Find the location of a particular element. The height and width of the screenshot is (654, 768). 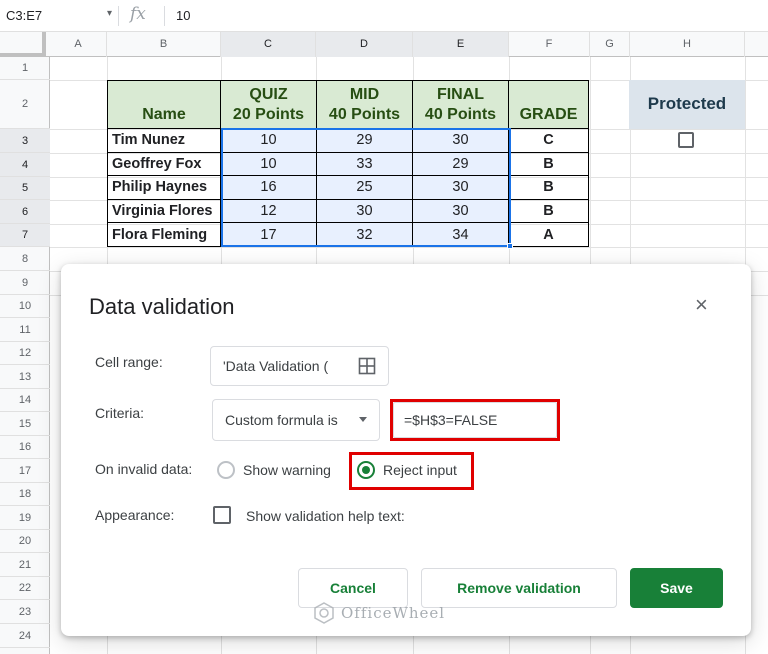

cell-final: 29 is located at coordinates (460, 164).